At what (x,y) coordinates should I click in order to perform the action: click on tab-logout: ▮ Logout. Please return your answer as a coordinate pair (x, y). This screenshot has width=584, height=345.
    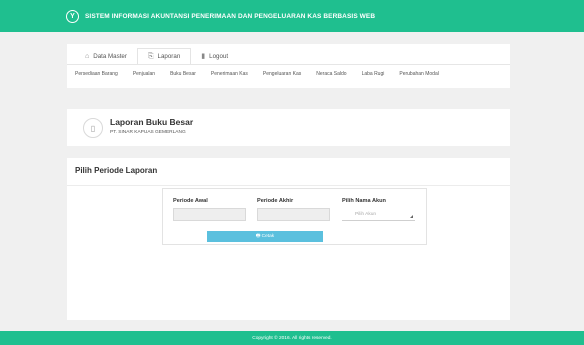
    Looking at the image, I should click on (214, 56).